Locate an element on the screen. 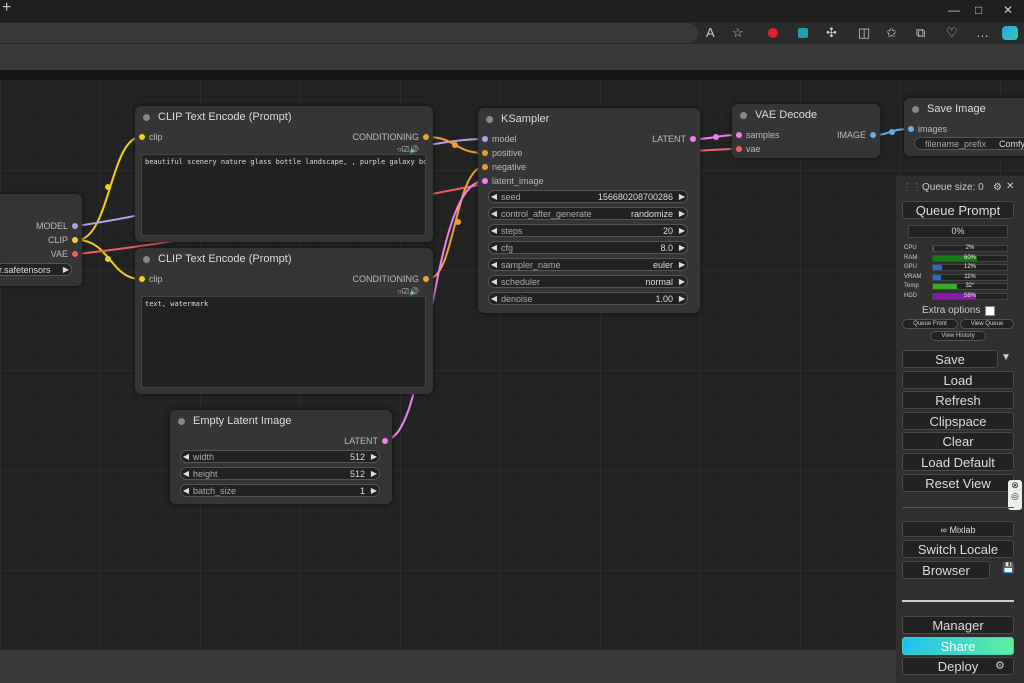 This screenshot has height=683, width=1024. widget-label: batch_size is located at coordinates (215, 490).